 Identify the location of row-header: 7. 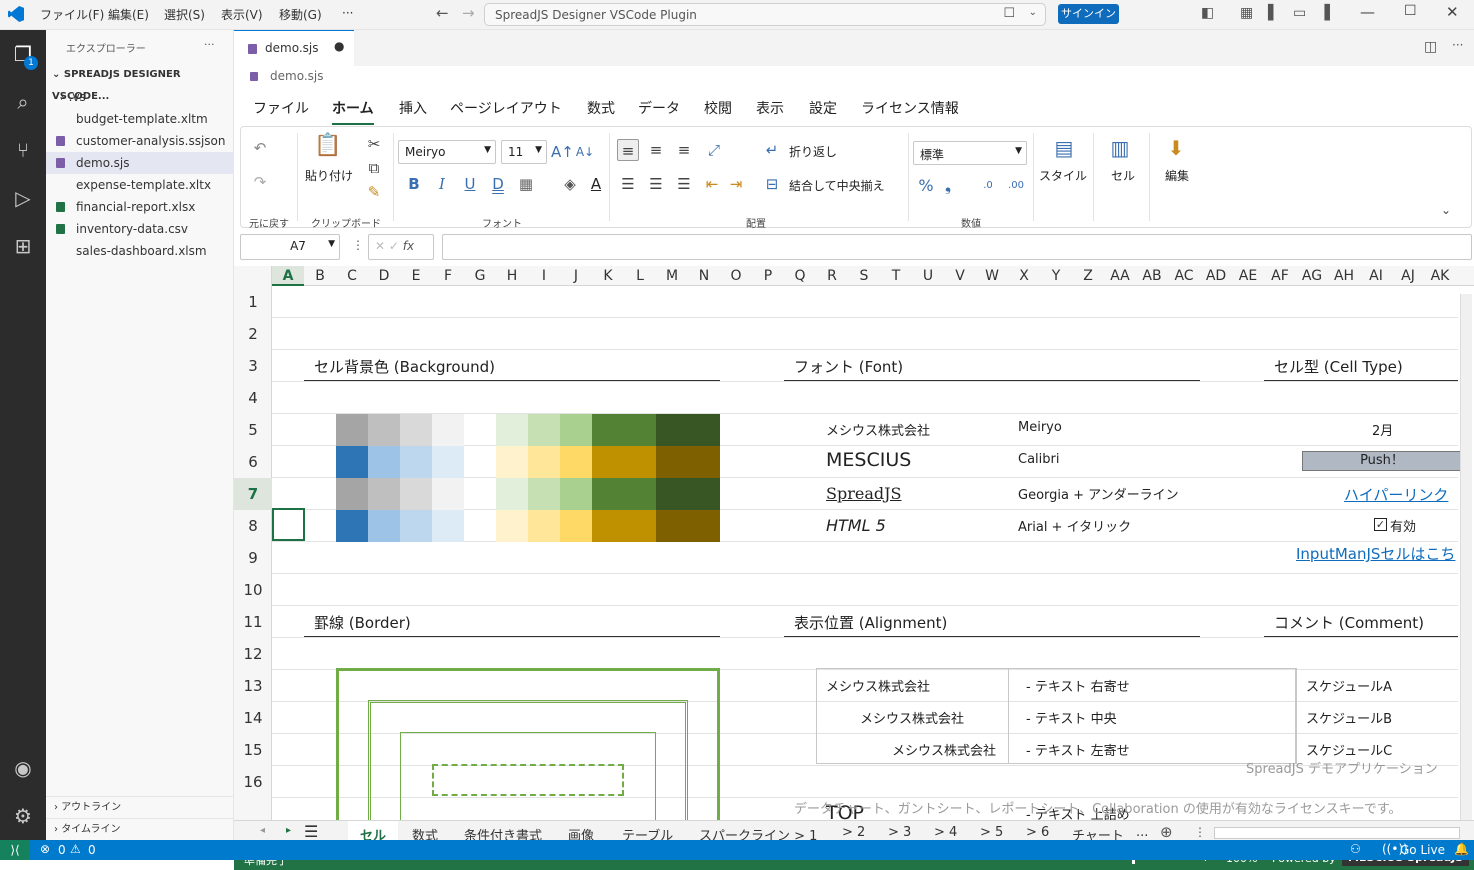
(253, 494).